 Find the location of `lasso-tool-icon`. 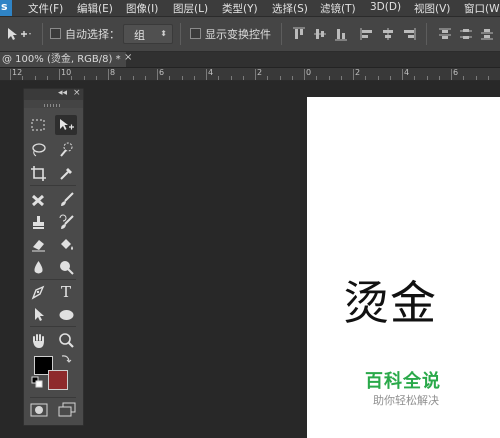

lasso-tool-icon is located at coordinates (38, 149).